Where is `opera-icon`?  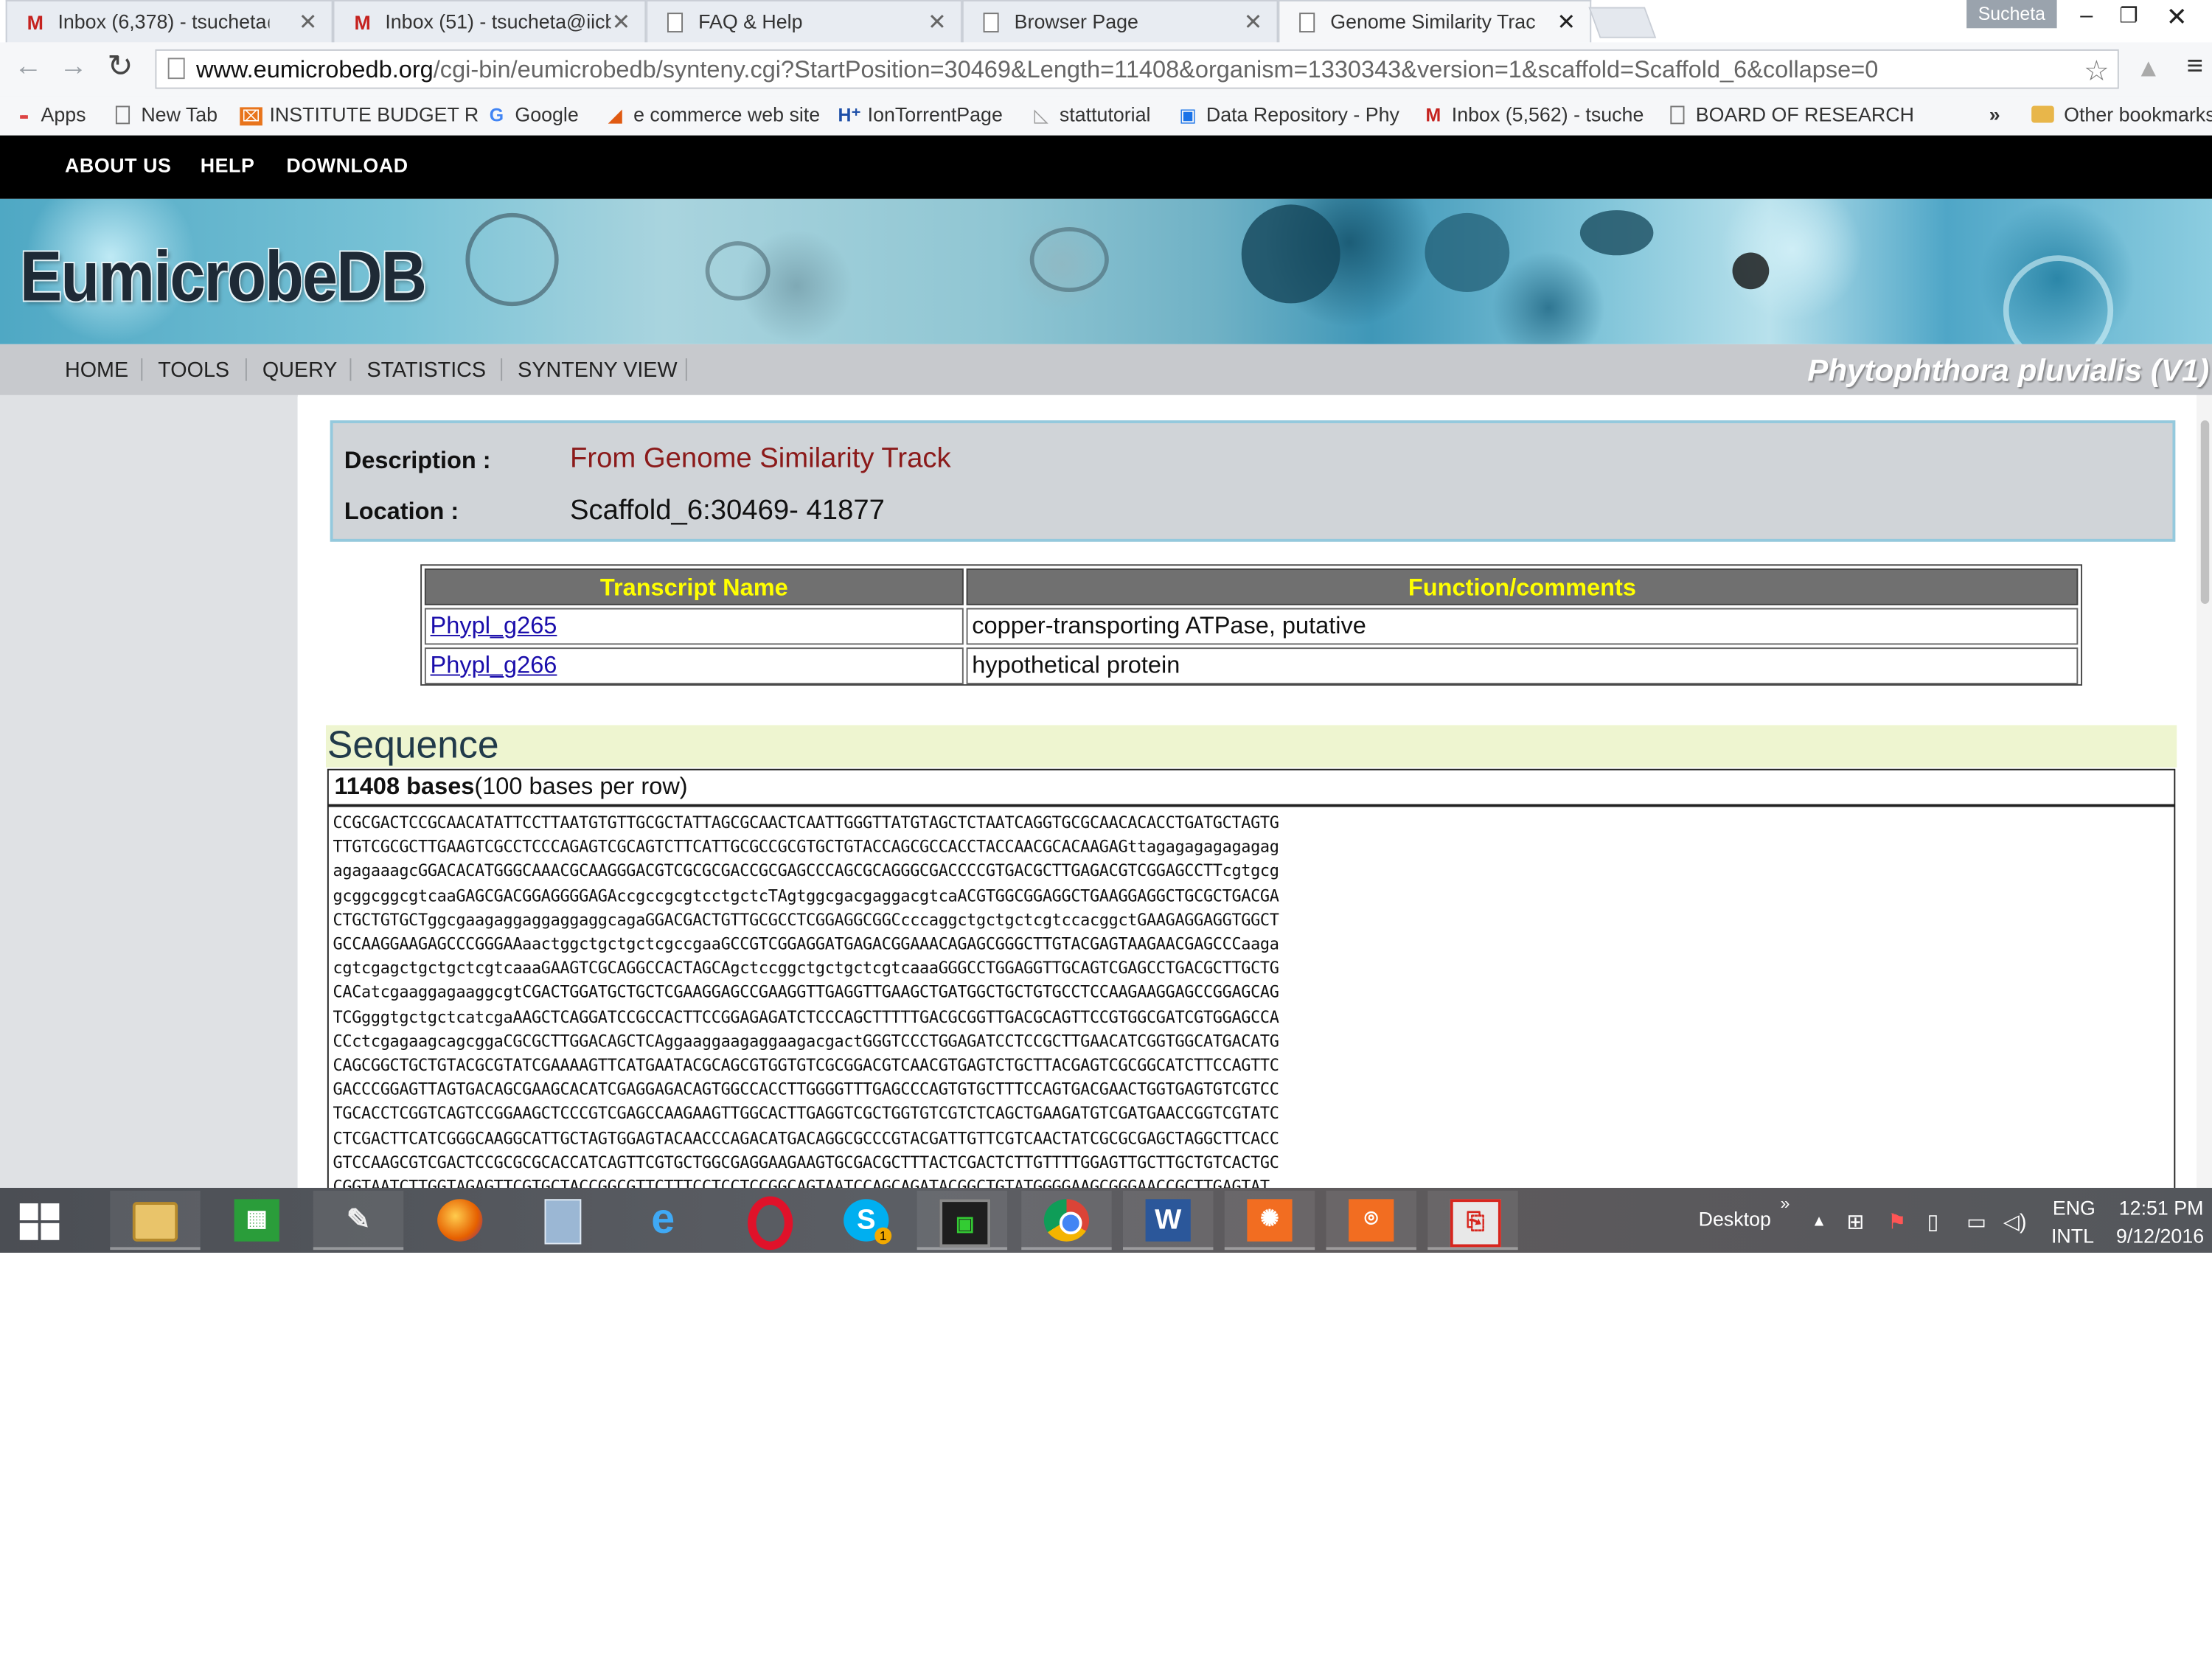
opera-icon is located at coordinates (765, 1221).